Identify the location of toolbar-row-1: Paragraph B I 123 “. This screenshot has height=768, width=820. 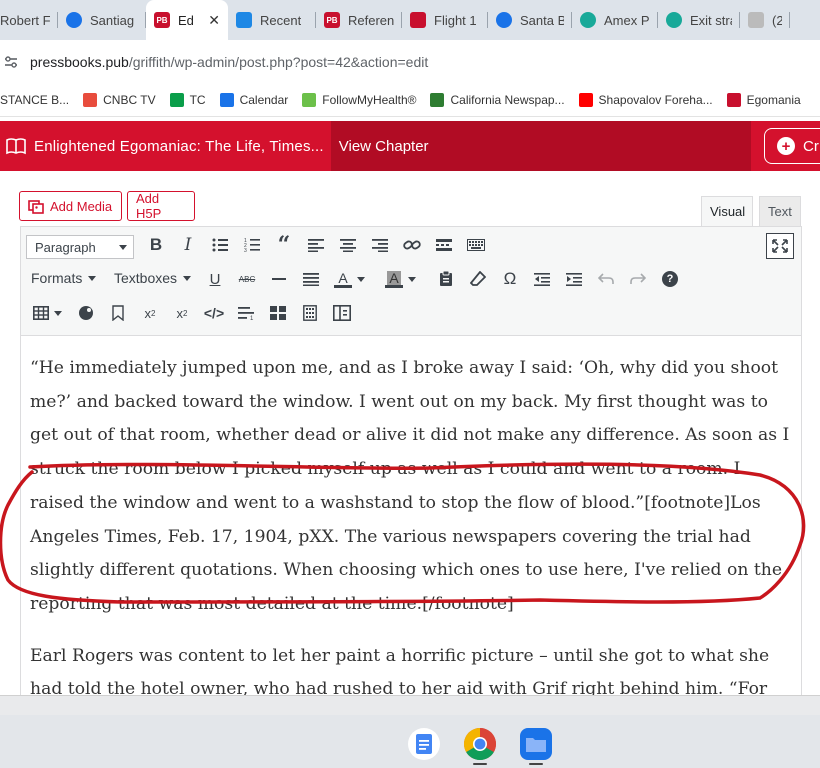
(411, 247).